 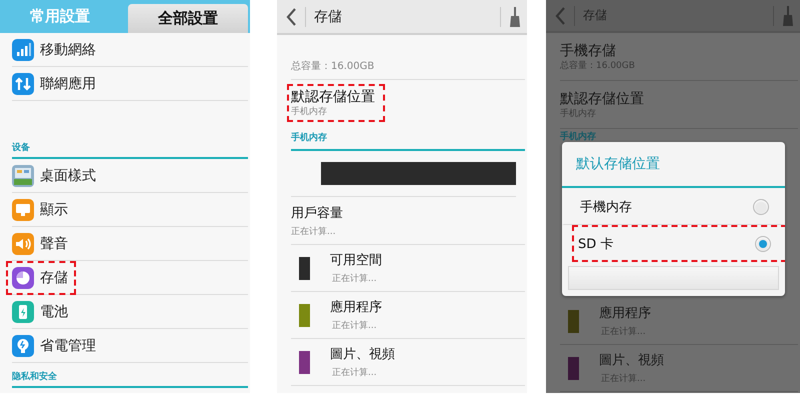 What do you see at coordinates (68, 49) in the screenshot?
I see `settings-item: 移動網絡` at bounding box center [68, 49].